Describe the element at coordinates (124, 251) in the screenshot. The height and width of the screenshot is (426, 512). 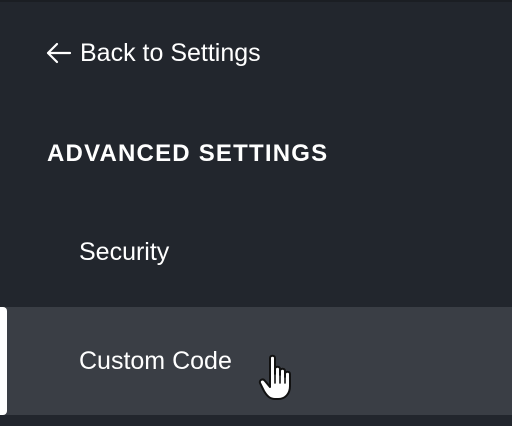
I see `sidebar-item-label: Security` at that location.